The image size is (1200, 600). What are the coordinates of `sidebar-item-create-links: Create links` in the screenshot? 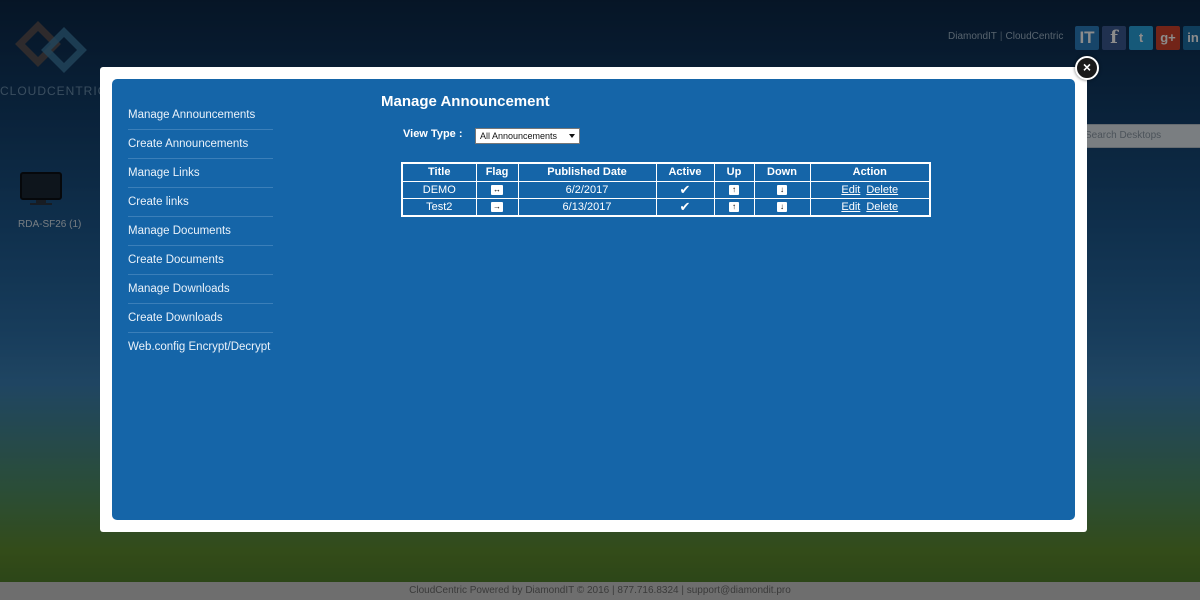 It's located at (200, 202).